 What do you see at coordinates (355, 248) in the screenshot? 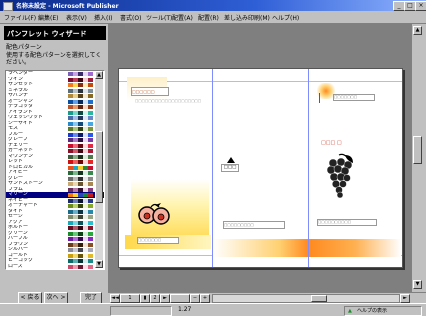
I see `right-panel-gradient` at bounding box center [355, 248].